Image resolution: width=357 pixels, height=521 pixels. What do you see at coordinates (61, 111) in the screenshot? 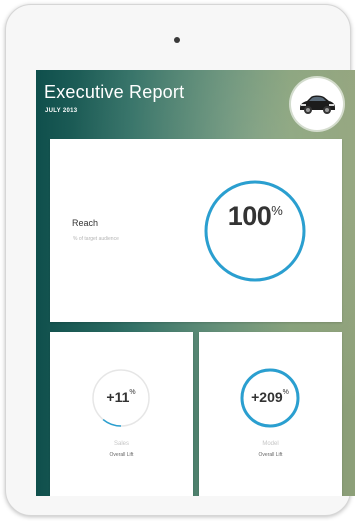
I see `report-period: JULY 2013` at bounding box center [61, 111].